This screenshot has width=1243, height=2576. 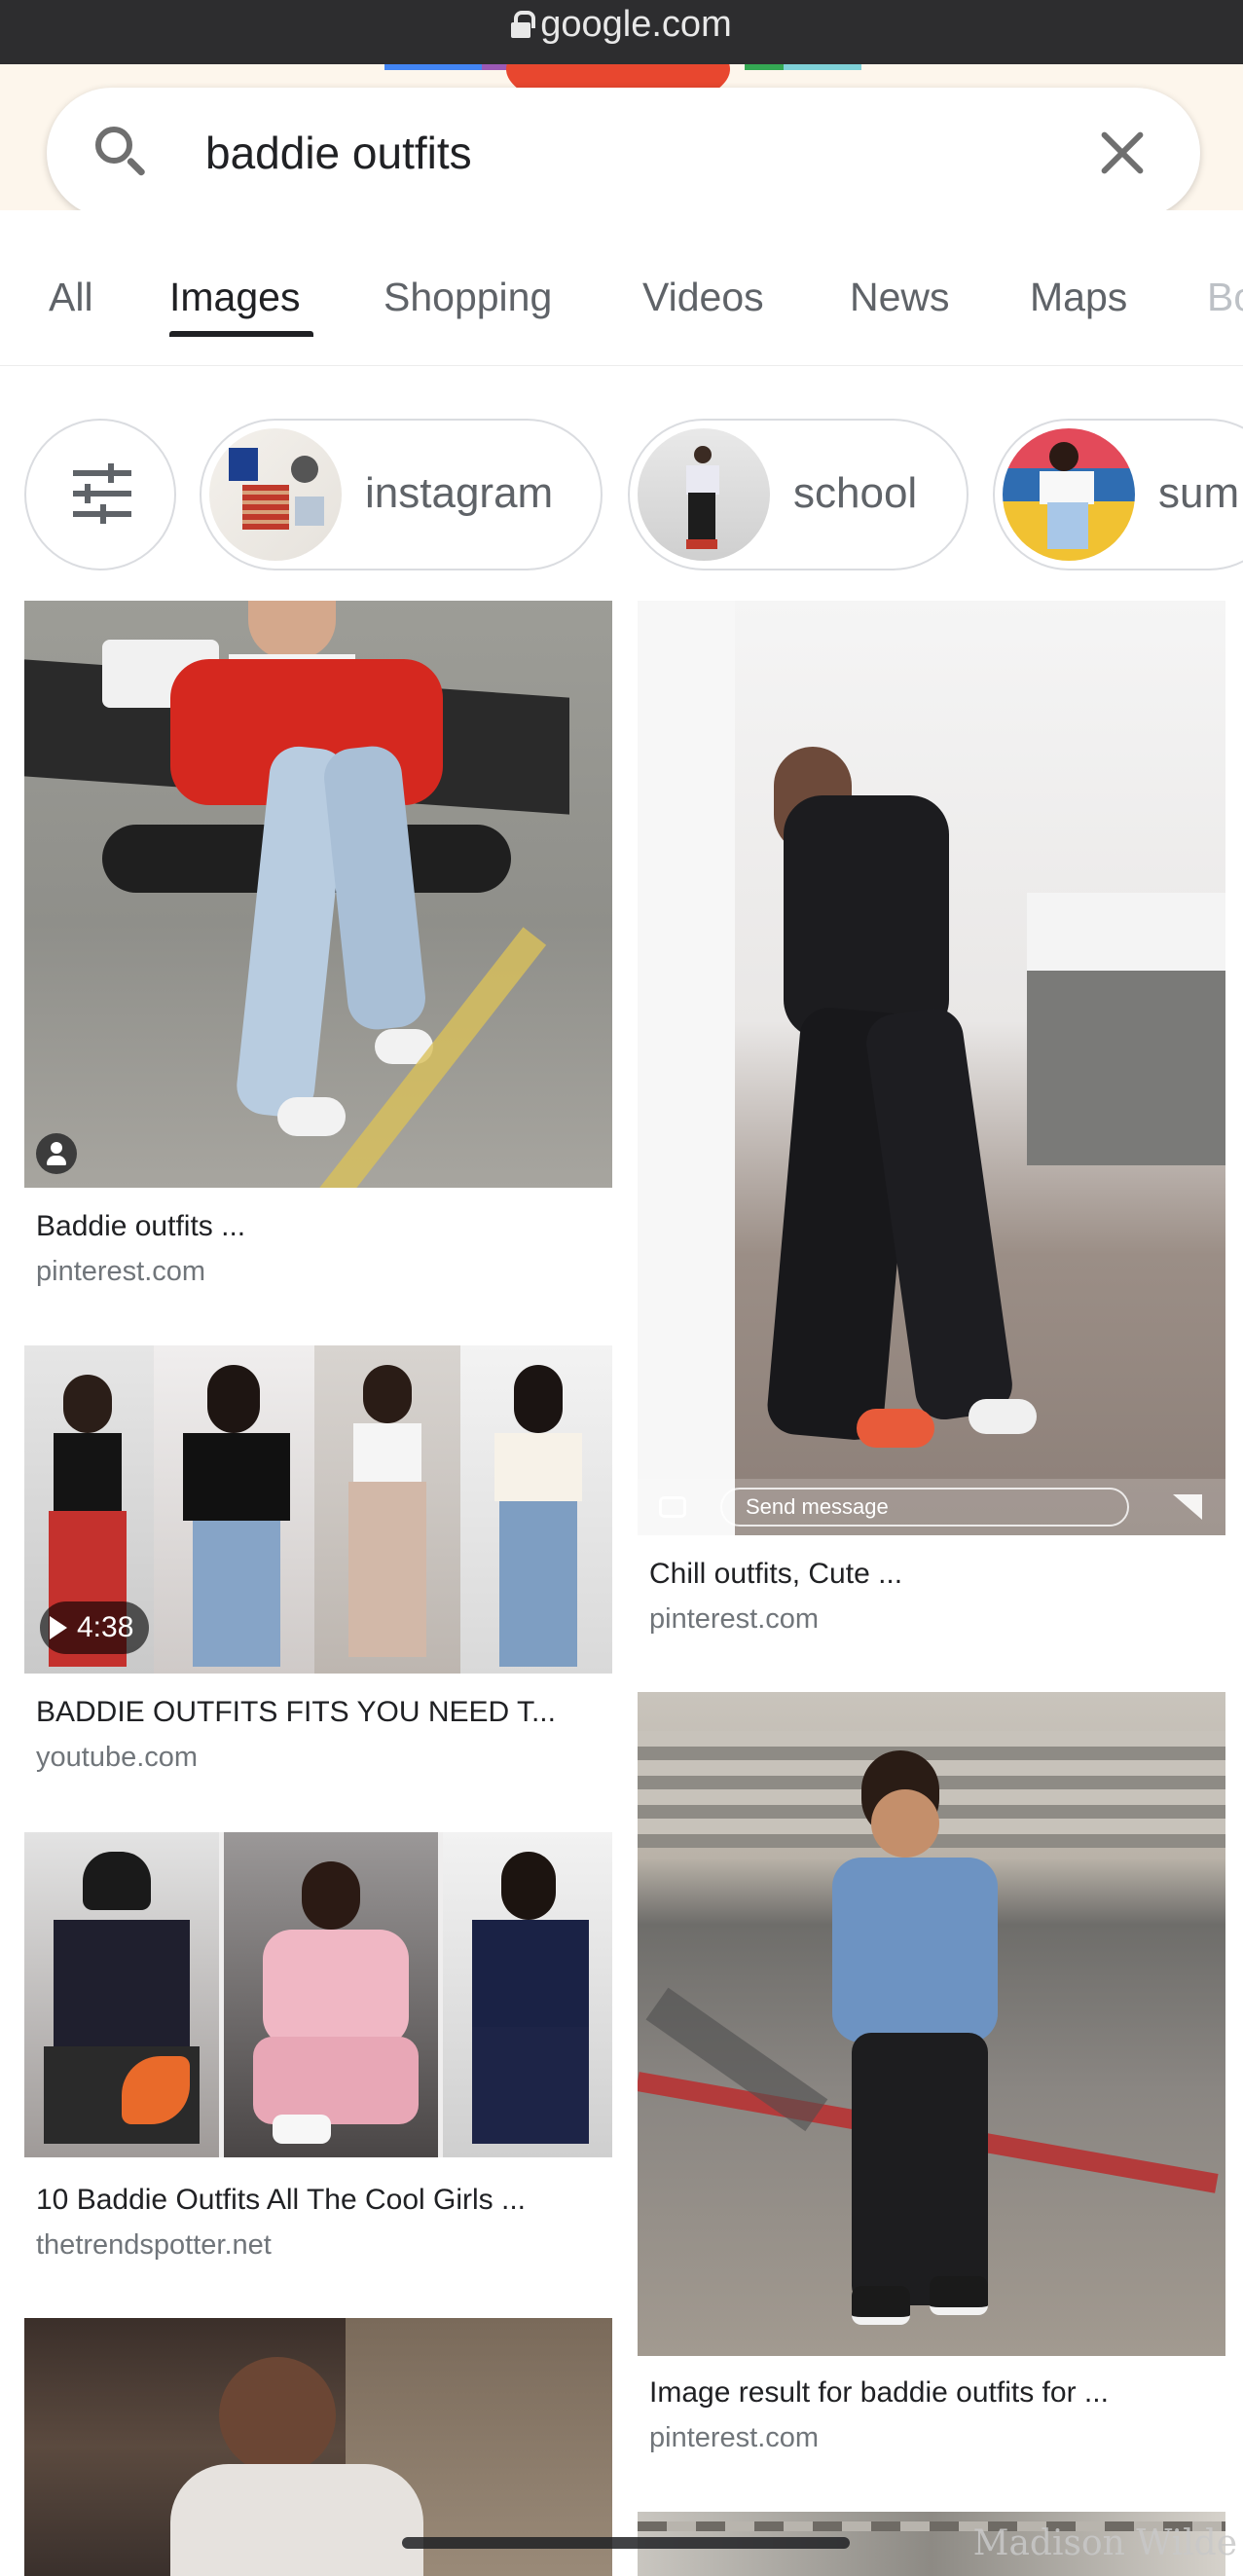 What do you see at coordinates (105, 1627) in the screenshot?
I see `video-duration: 4:38` at bounding box center [105, 1627].